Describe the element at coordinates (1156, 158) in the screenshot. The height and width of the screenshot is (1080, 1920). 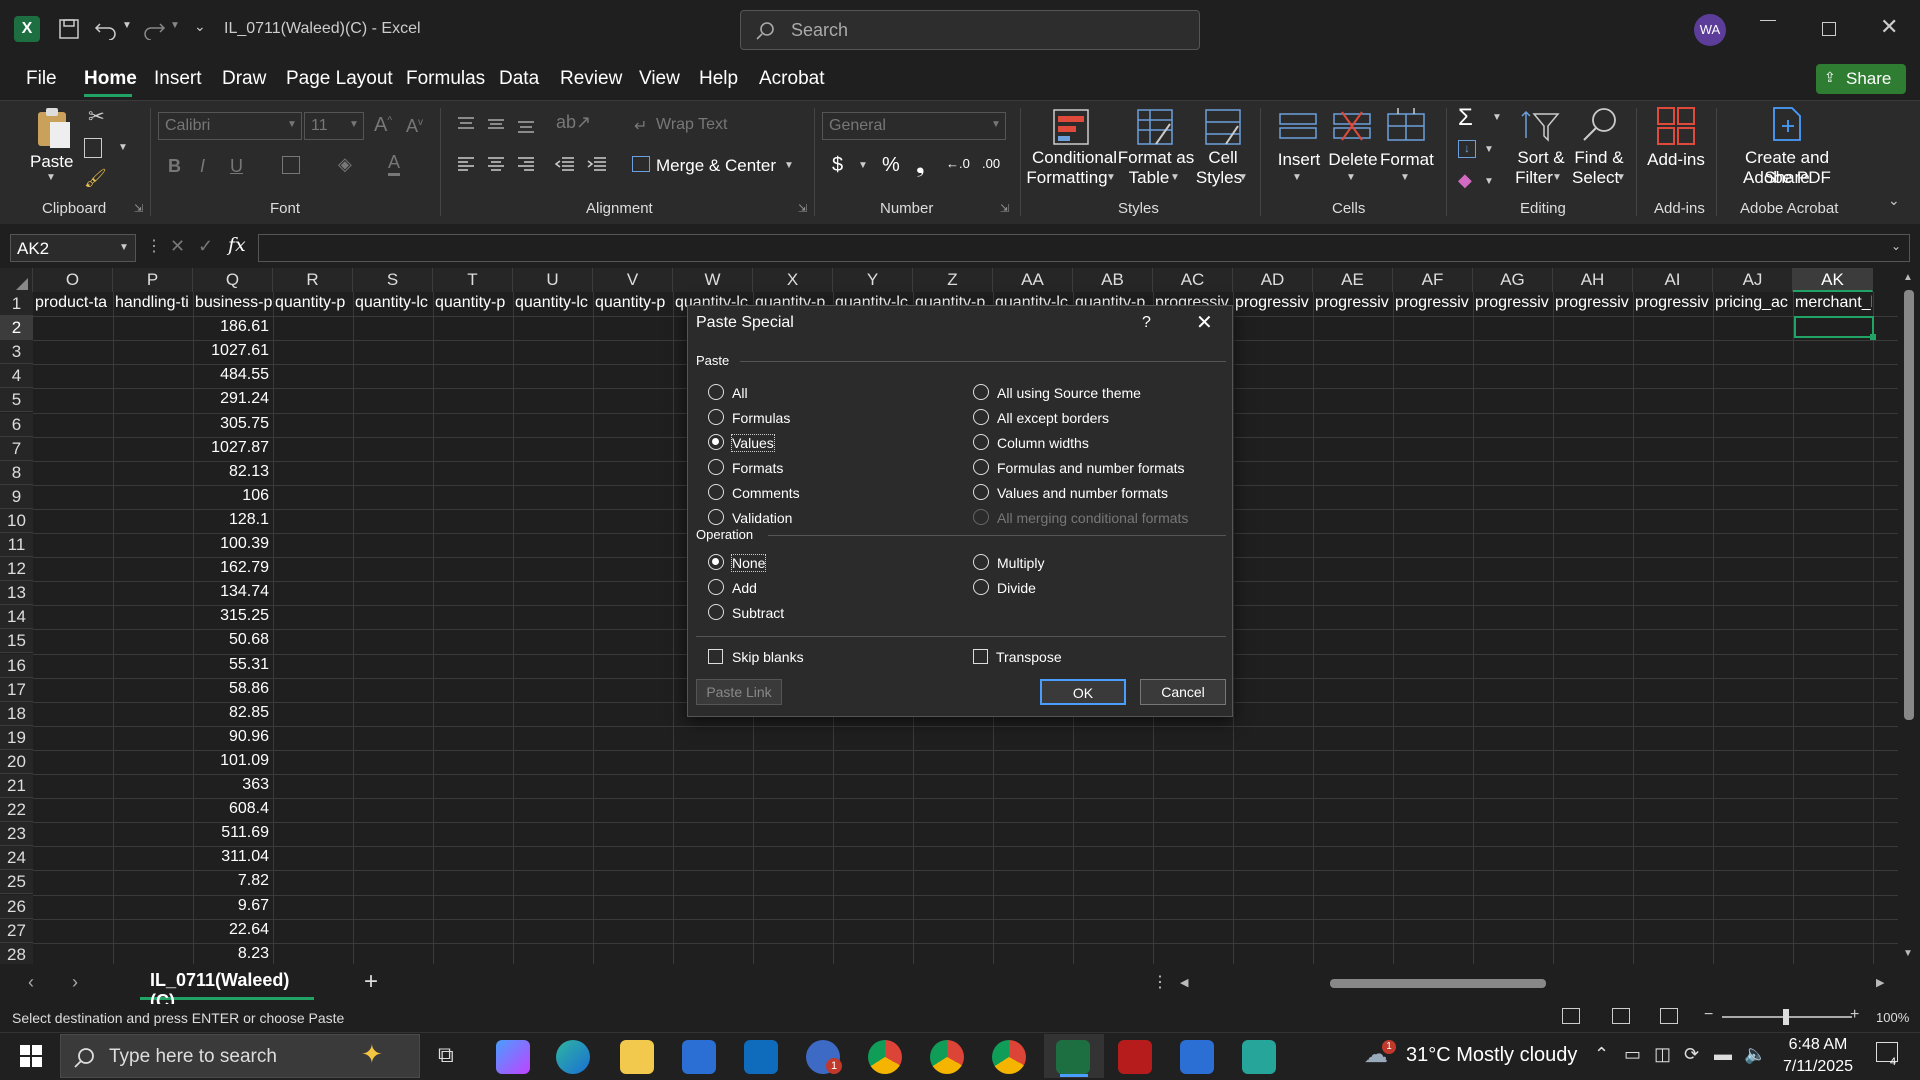
I see `format-as-table-label: Format as` at that location.